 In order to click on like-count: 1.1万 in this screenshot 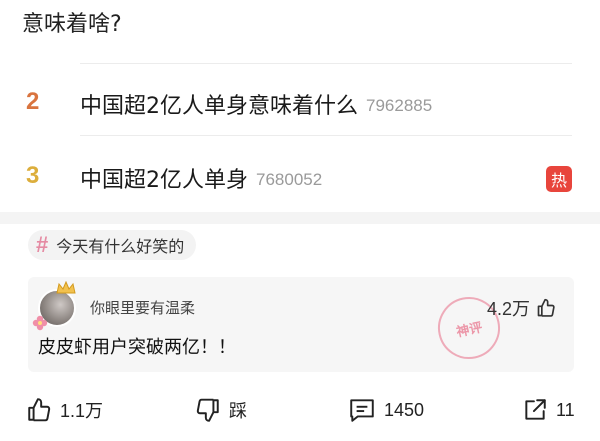, I will do `click(82, 411)`.